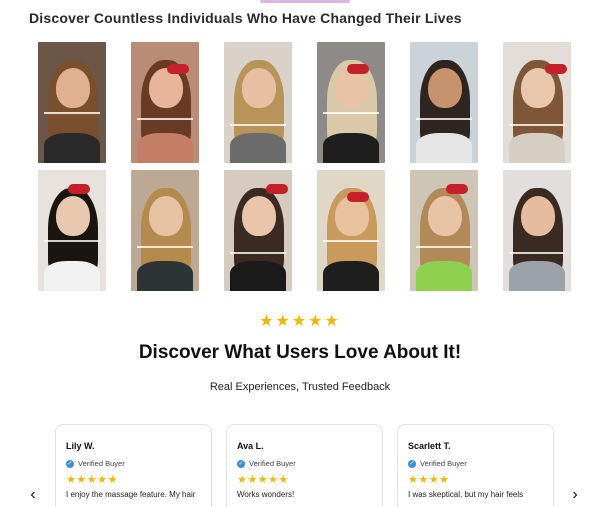 Image resolution: width=600 pixels, height=507 pixels. What do you see at coordinates (300, 387) in the screenshot?
I see `reviews-section-subtitle: Real Experiences, Trusted Feedback` at bounding box center [300, 387].